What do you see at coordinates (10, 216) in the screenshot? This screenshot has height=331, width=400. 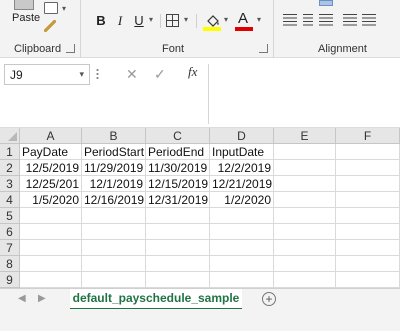 I see `row-header-5: 5` at bounding box center [10, 216].